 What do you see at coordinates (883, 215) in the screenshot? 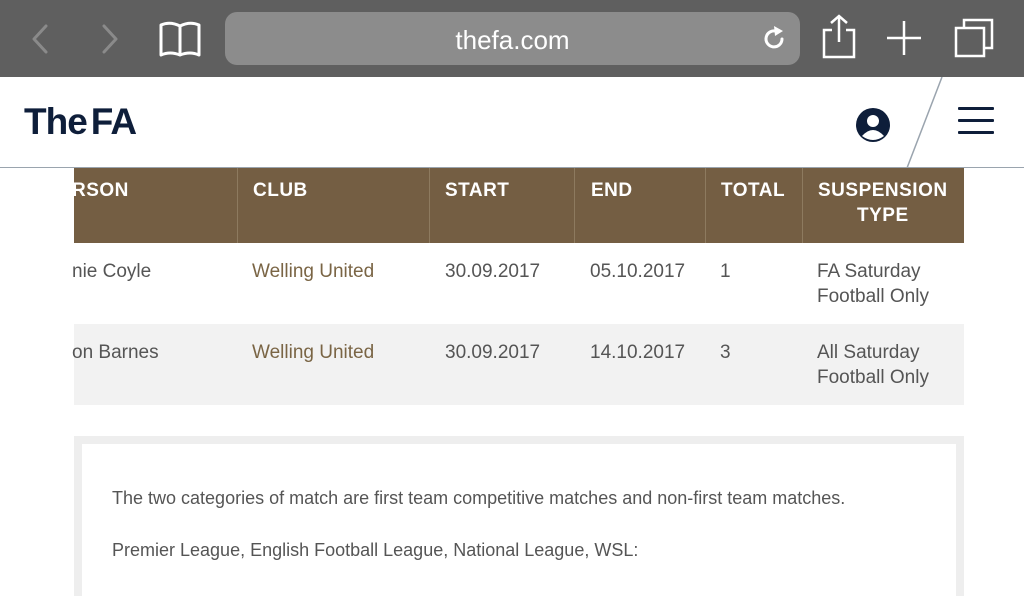
I see `header-type: TYPE` at bounding box center [883, 215].